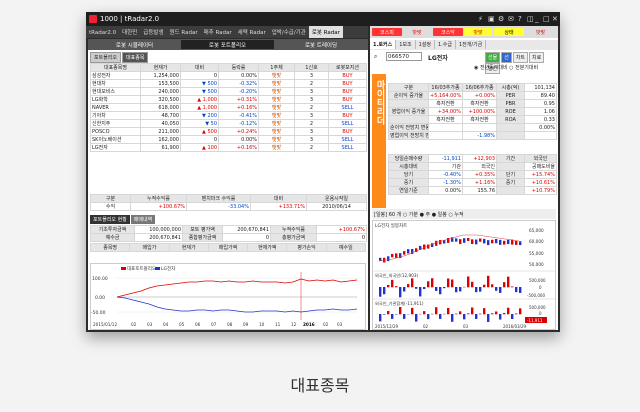 The image size is (640, 412). What do you see at coordinates (375, 57) in the screenshot?
I see `search-icon: ⌕` at bounding box center [375, 57].